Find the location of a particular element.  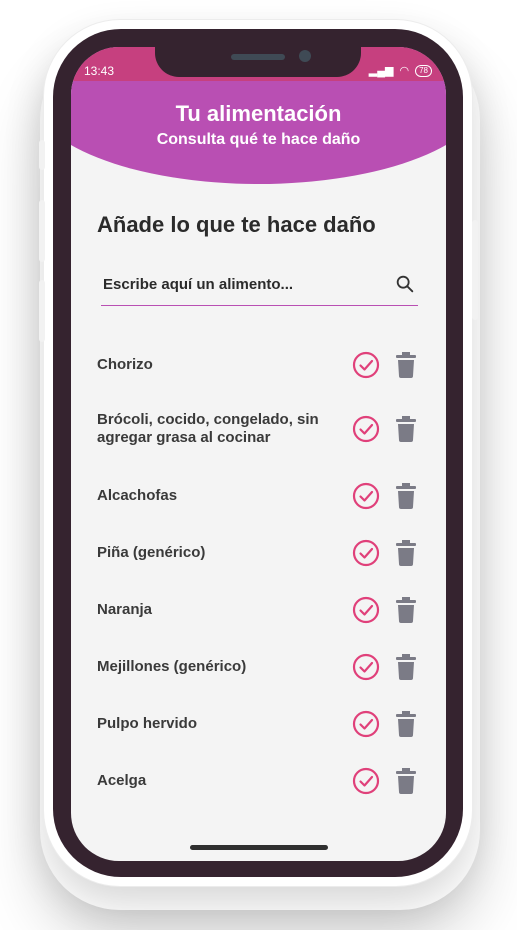

food-label: Mejillones (genérico) is located at coordinates (172, 666).